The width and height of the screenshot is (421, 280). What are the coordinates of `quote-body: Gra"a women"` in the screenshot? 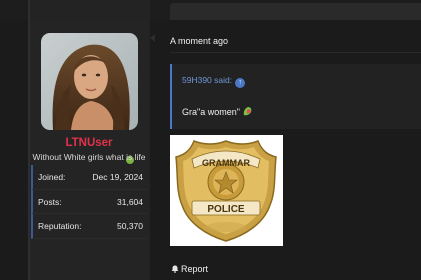 It's located at (211, 112).